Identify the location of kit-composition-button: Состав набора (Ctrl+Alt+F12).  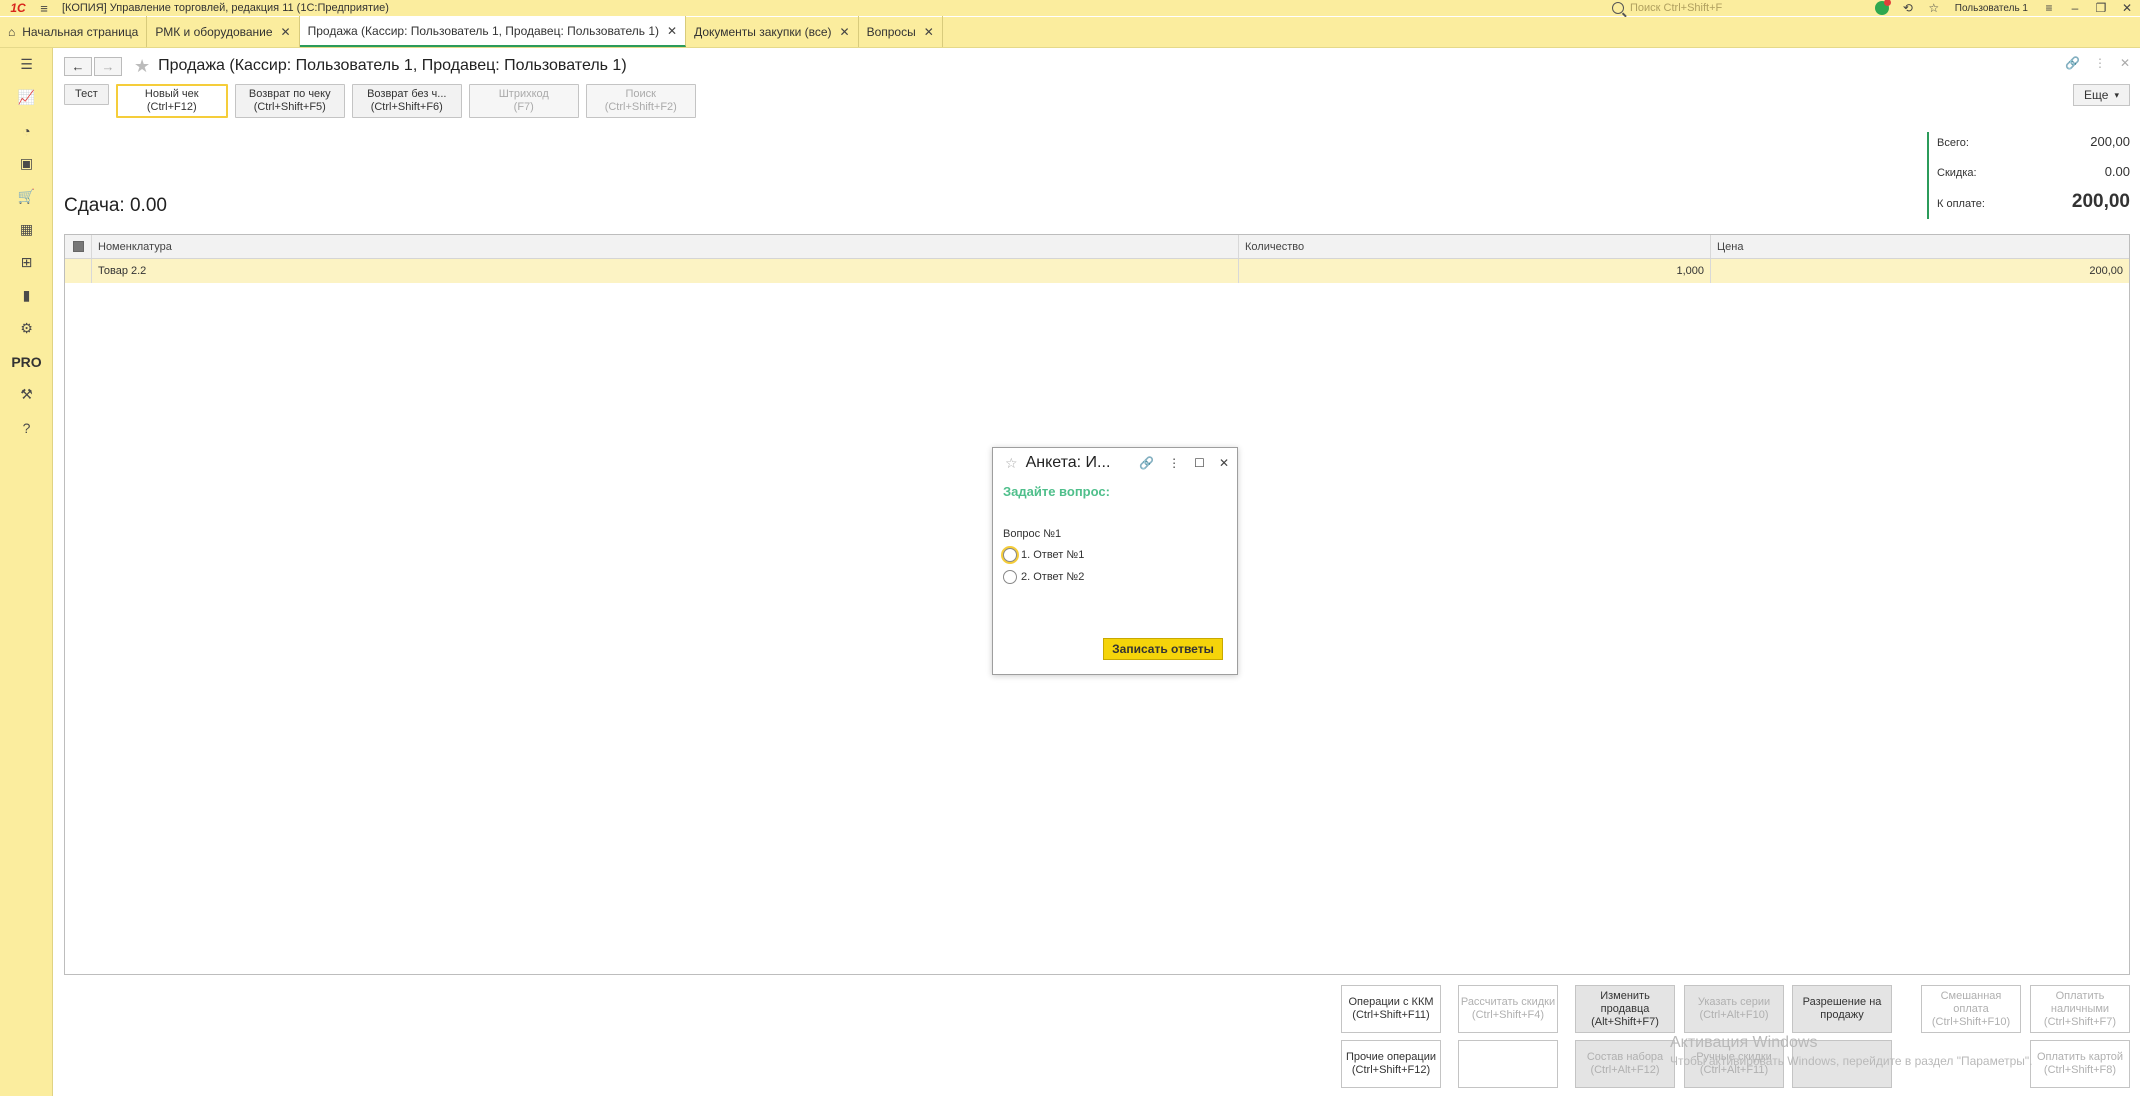
(1625, 1064).